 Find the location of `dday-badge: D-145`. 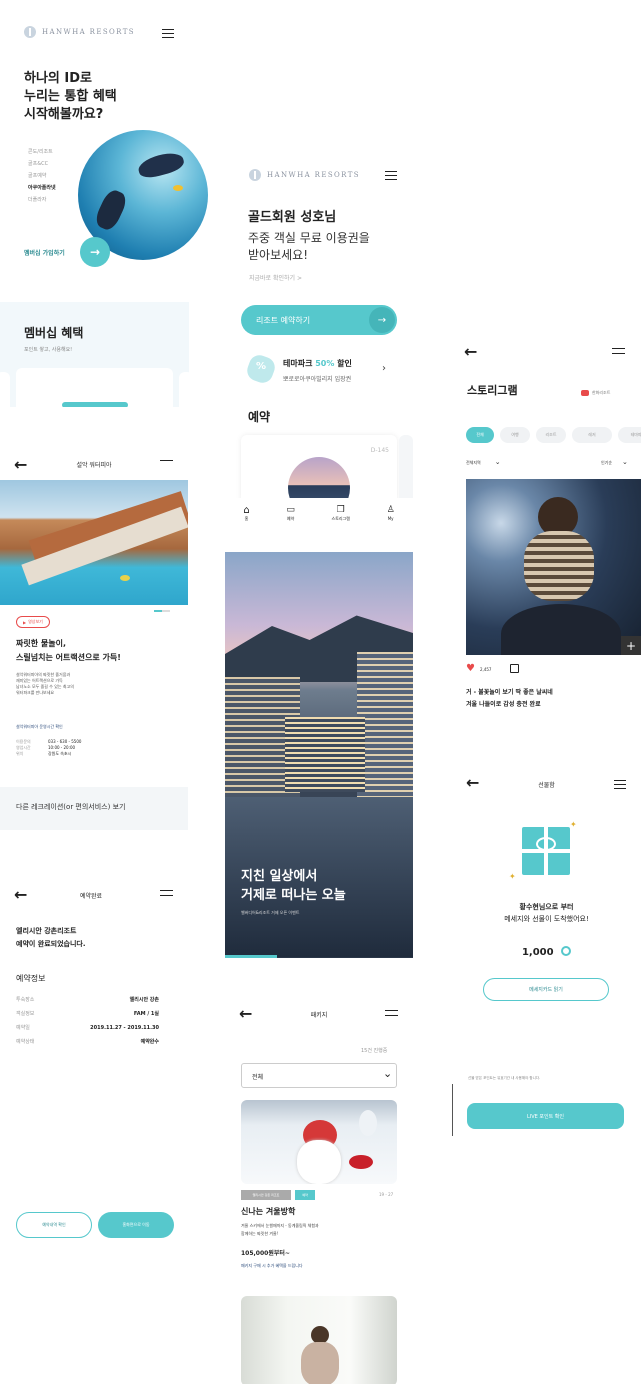

dday-badge: D-145 is located at coordinates (379, 450).